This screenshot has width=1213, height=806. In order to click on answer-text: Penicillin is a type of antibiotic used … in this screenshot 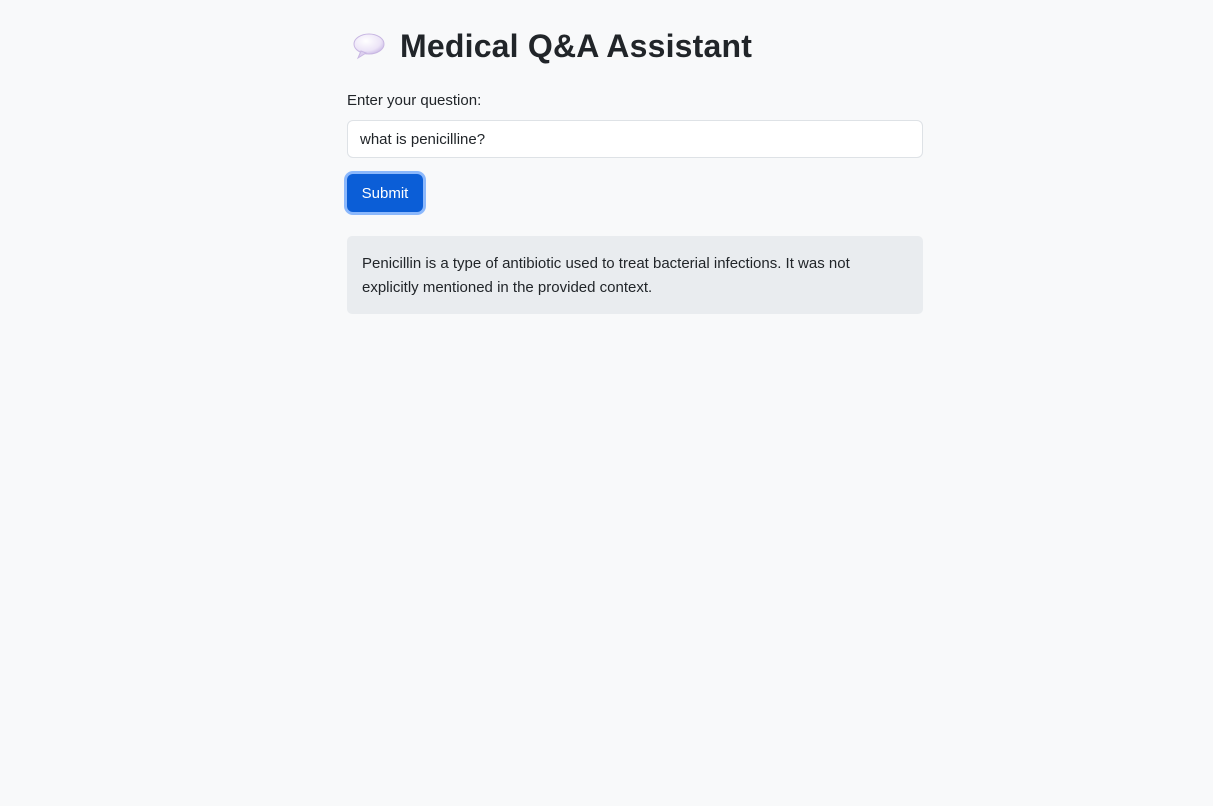, I will do `click(606, 275)`.